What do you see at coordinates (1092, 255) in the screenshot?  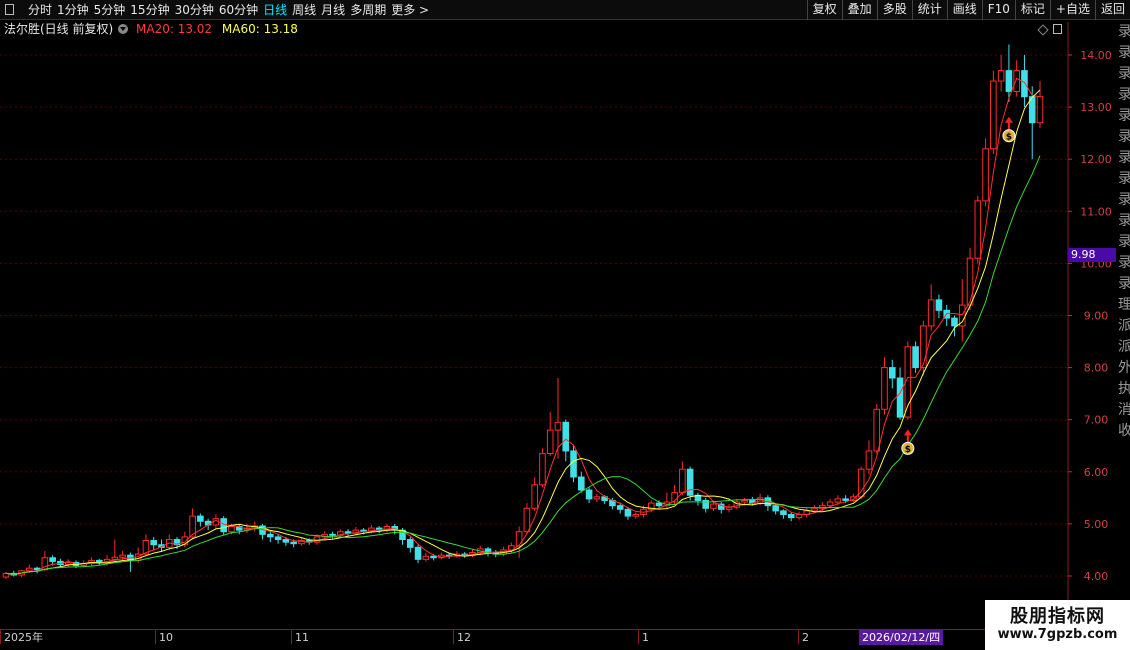 I see `current-price-label: 9.98` at bounding box center [1092, 255].